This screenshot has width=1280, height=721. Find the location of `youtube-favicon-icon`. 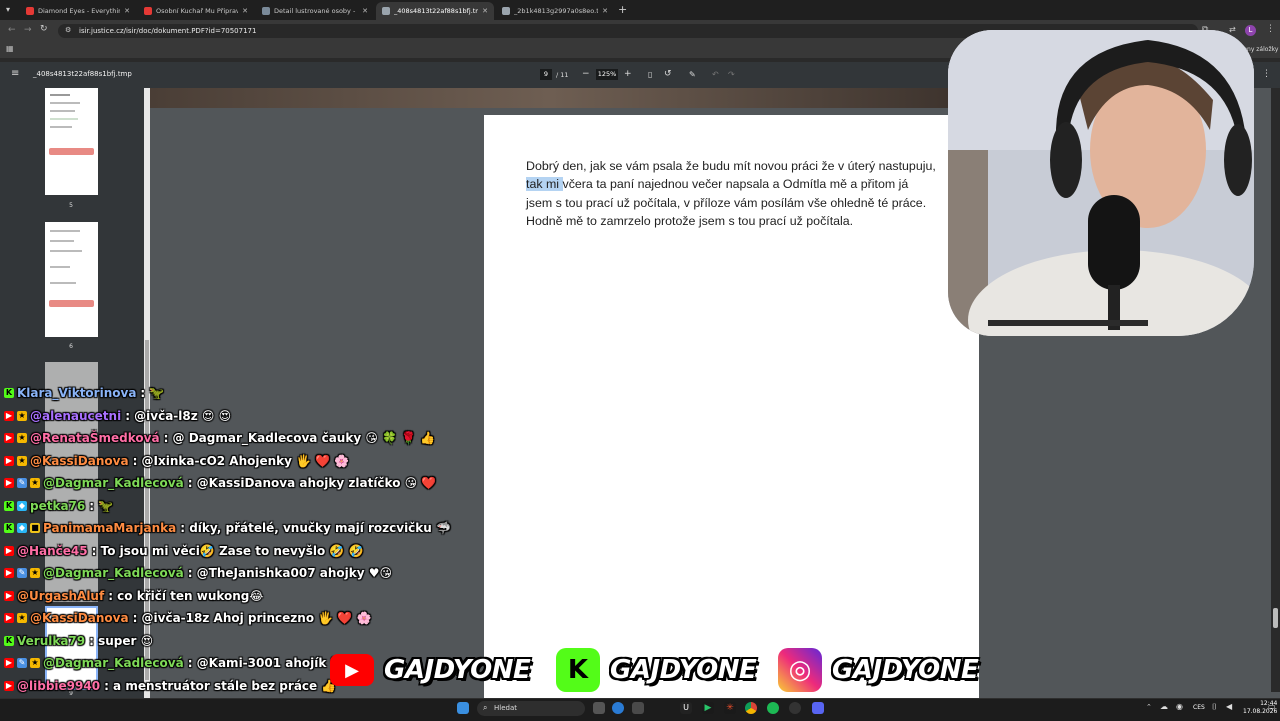

youtube-favicon-icon is located at coordinates (148, 11).